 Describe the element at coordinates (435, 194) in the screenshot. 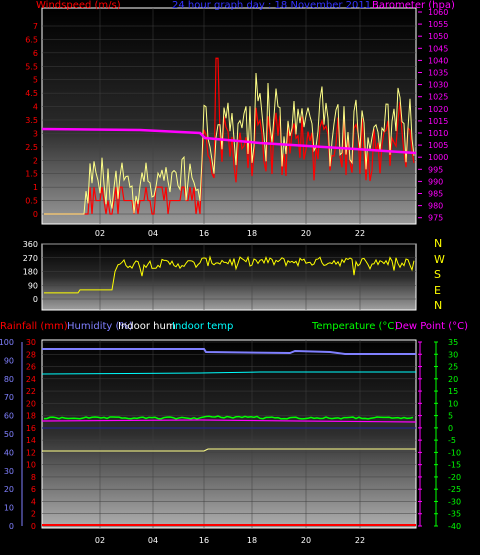

I see `baro-tick-label: 985` at that location.